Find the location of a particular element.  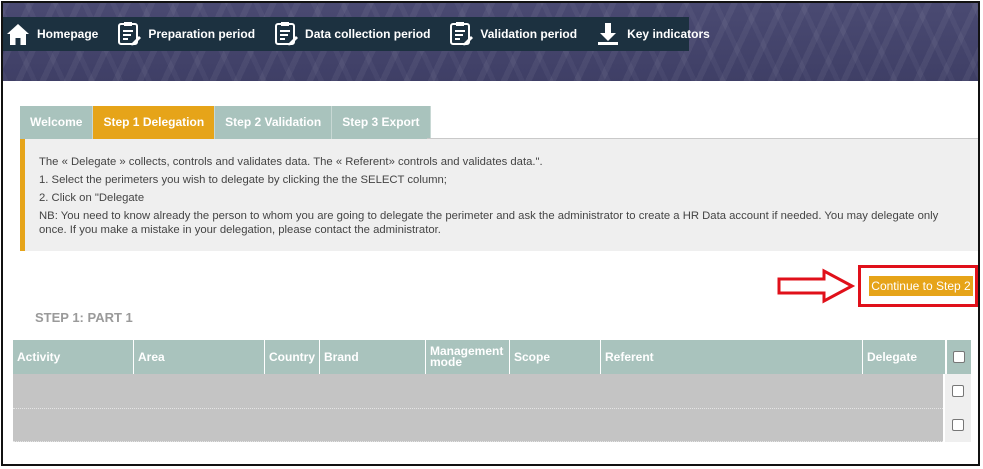

column-header-area: Area is located at coordinates (198, 357).